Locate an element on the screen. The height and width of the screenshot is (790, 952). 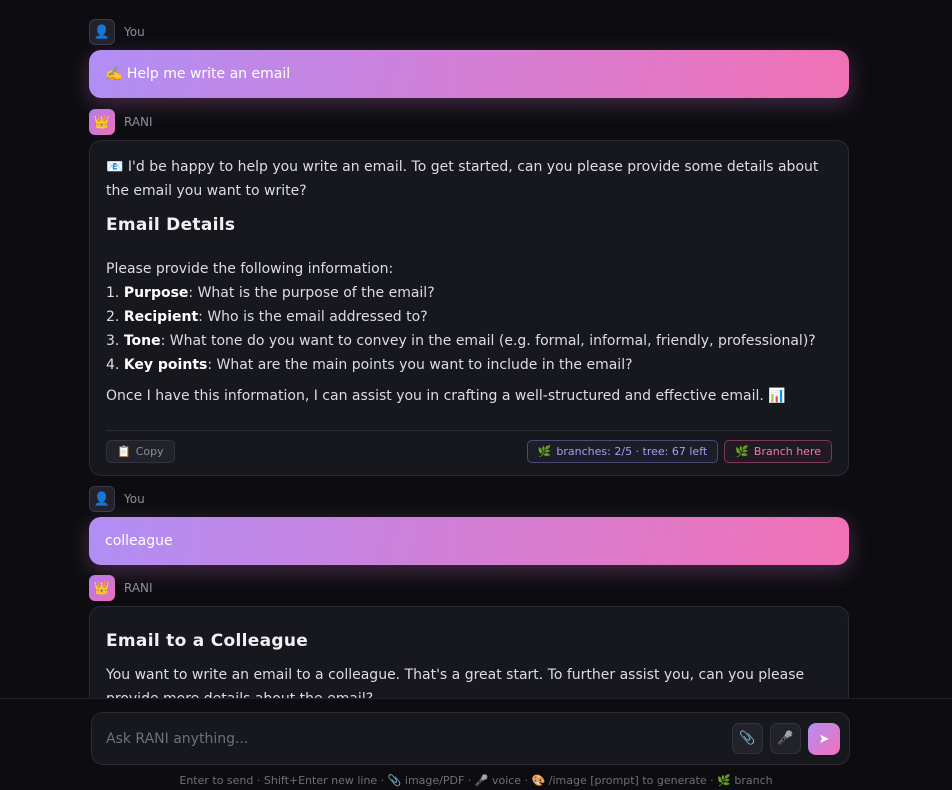
list-term: Purpose is located at coordinates (156, 293).